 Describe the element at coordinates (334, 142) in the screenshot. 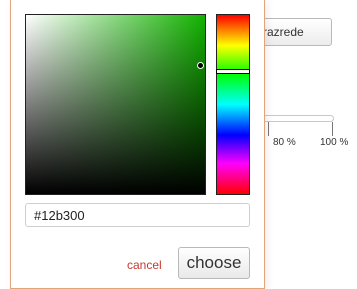

I see `slider-tick-label-100: 100 %` at that location.